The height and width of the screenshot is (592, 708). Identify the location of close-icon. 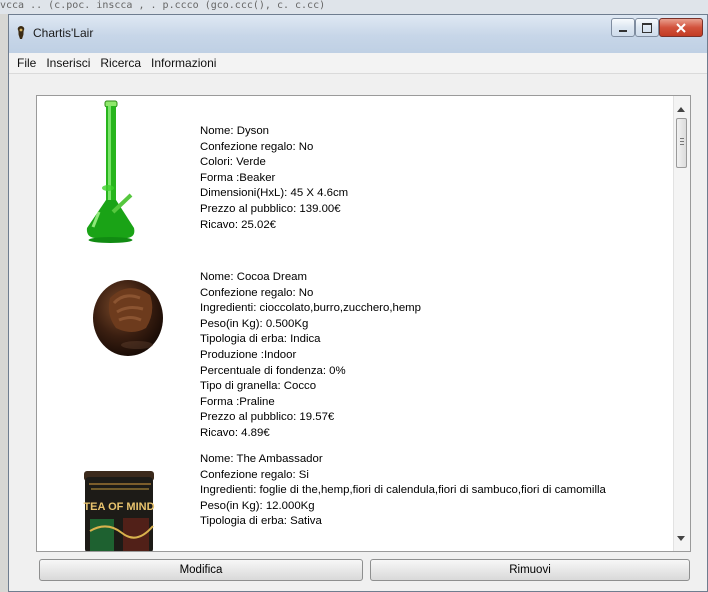
(681, 27).